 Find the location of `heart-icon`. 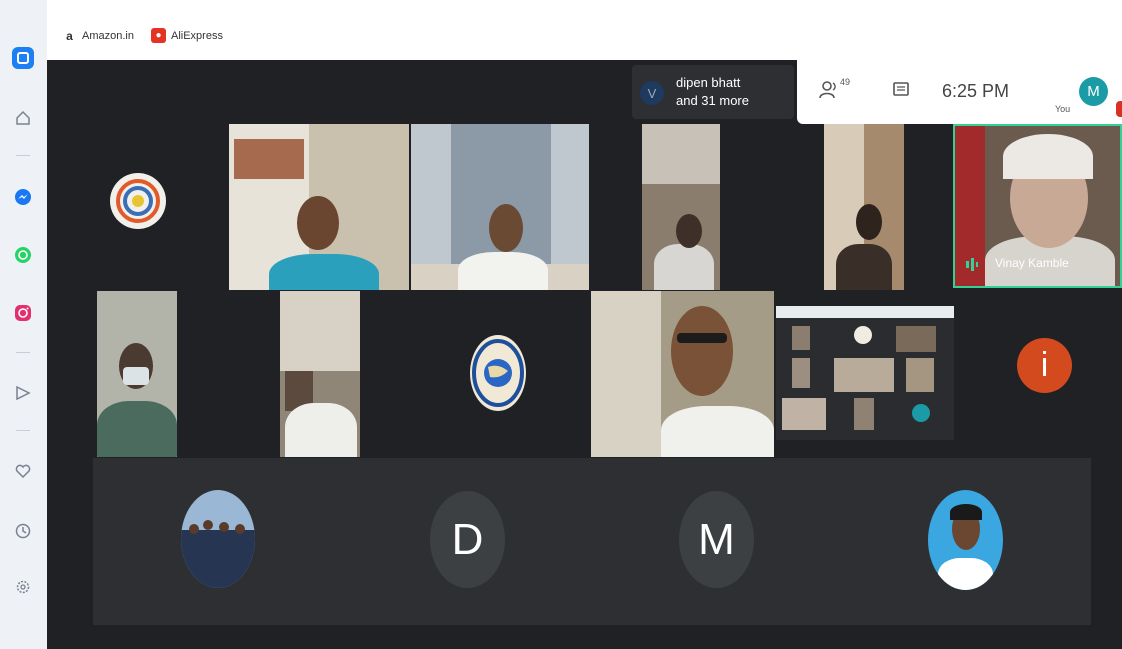

heart-icon is located at coordinates (23, 471).